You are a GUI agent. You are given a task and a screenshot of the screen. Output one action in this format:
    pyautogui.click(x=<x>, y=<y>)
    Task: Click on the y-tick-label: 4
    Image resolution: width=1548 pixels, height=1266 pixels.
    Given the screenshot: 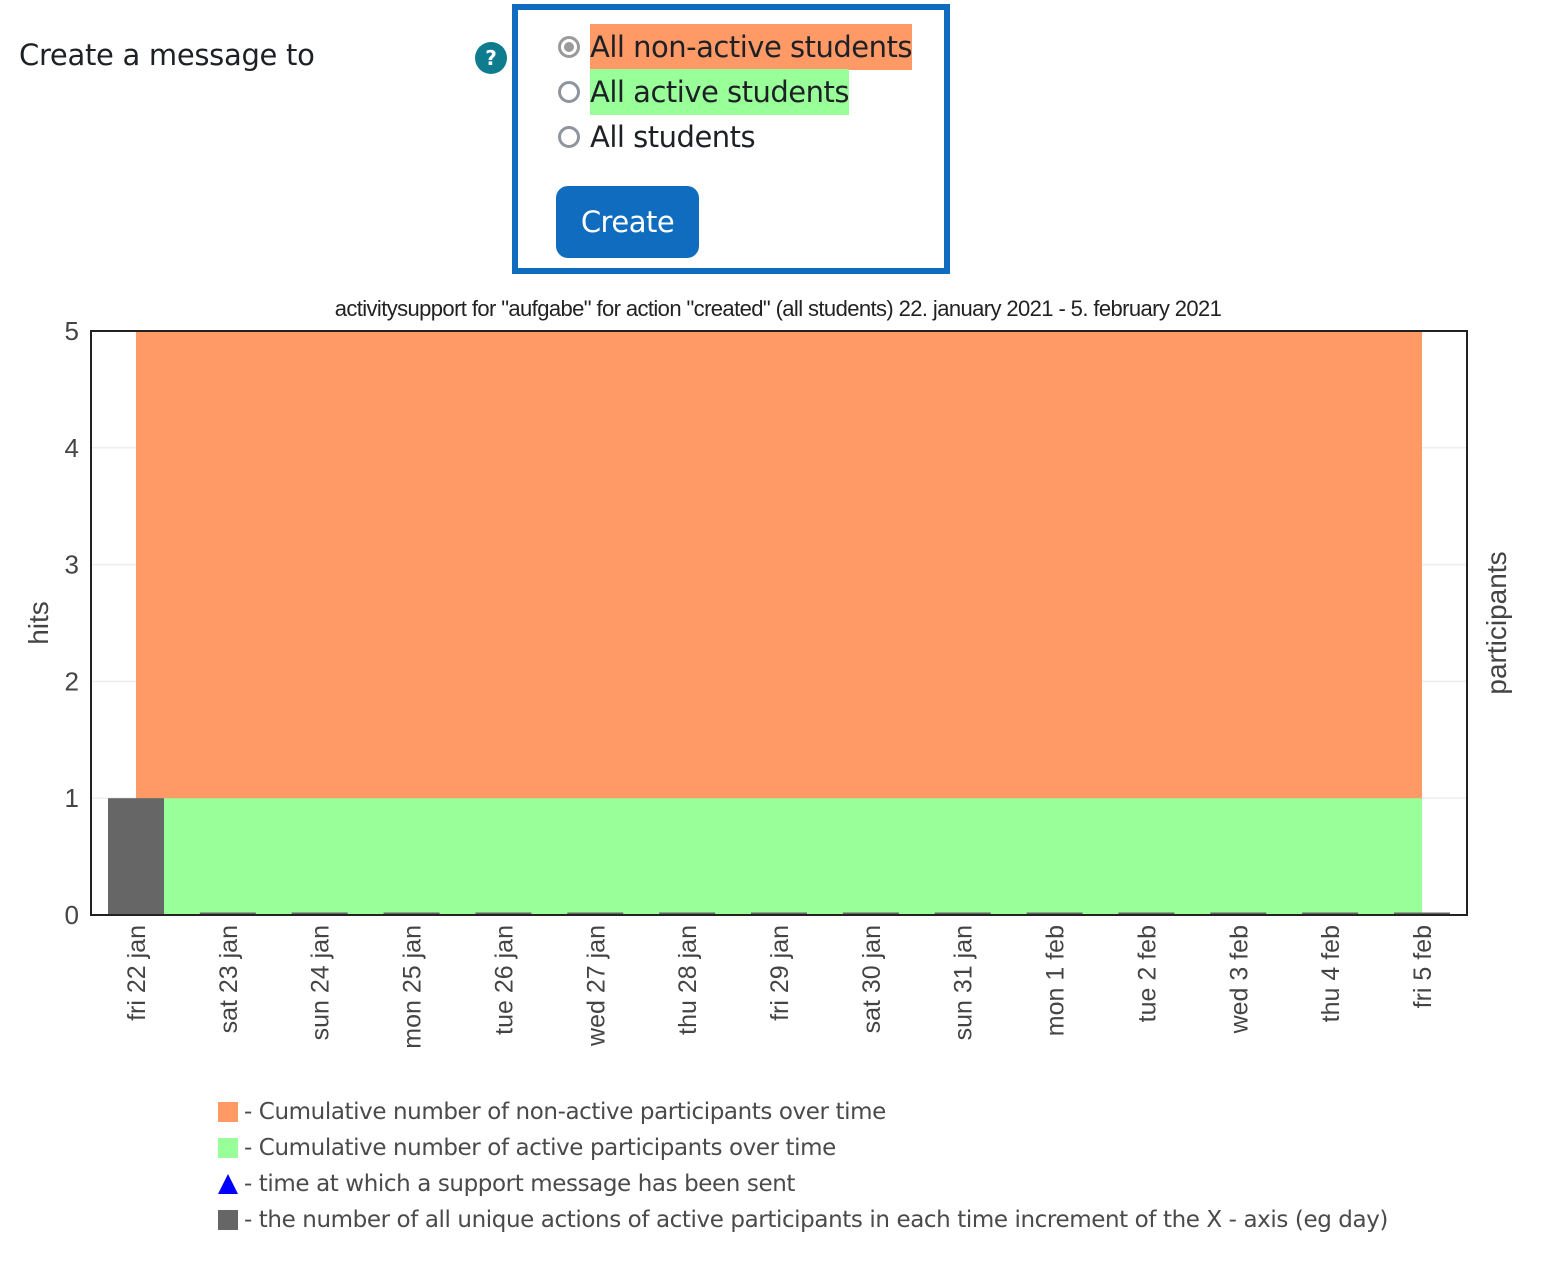 What is the action you would take?
    pyautogui.click(x=72, y=448)
    